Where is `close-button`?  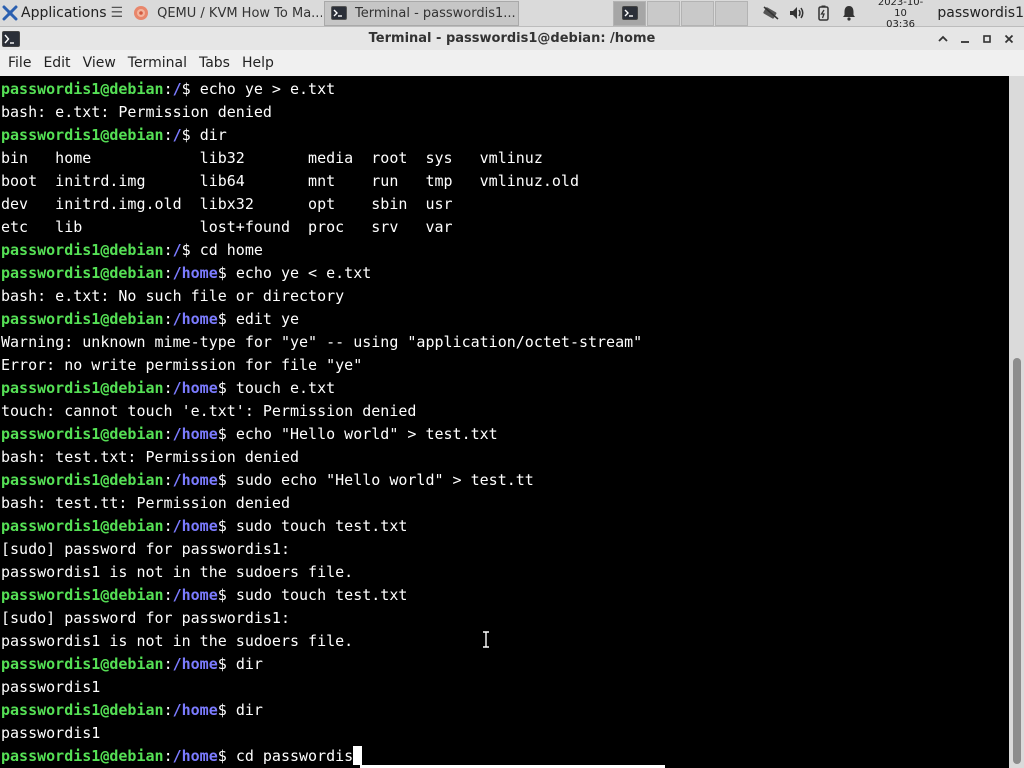
close-button is located at coordinates (1009, 39).